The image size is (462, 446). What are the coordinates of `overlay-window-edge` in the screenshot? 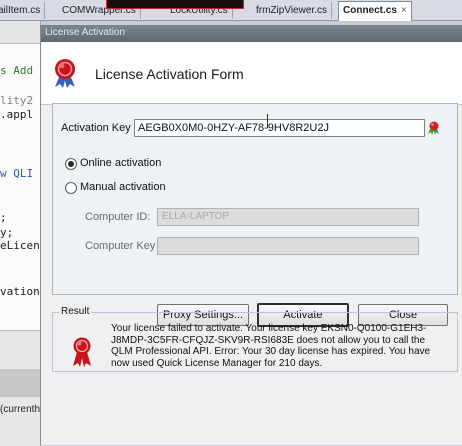 It's located at (175, 4).